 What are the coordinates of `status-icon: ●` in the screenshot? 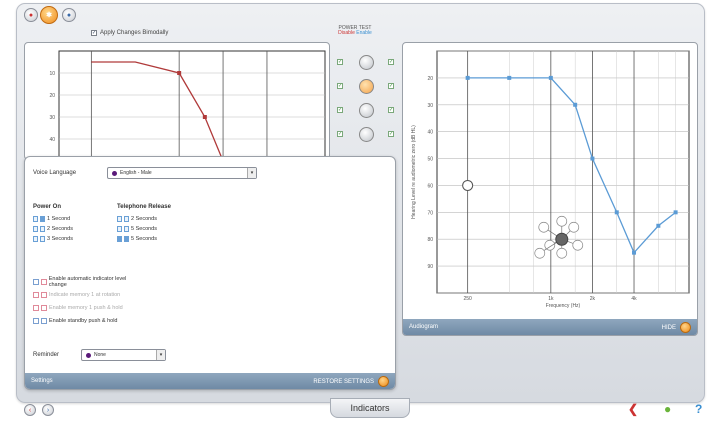 It's located at (667, 409).